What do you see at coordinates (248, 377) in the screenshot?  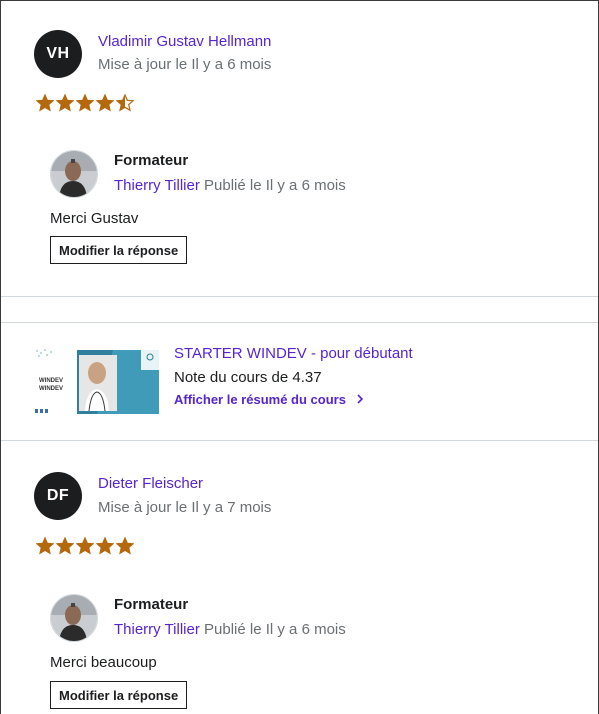 I see `course-rating: Note du cours de 4.37` at bounding box center [248, 377].